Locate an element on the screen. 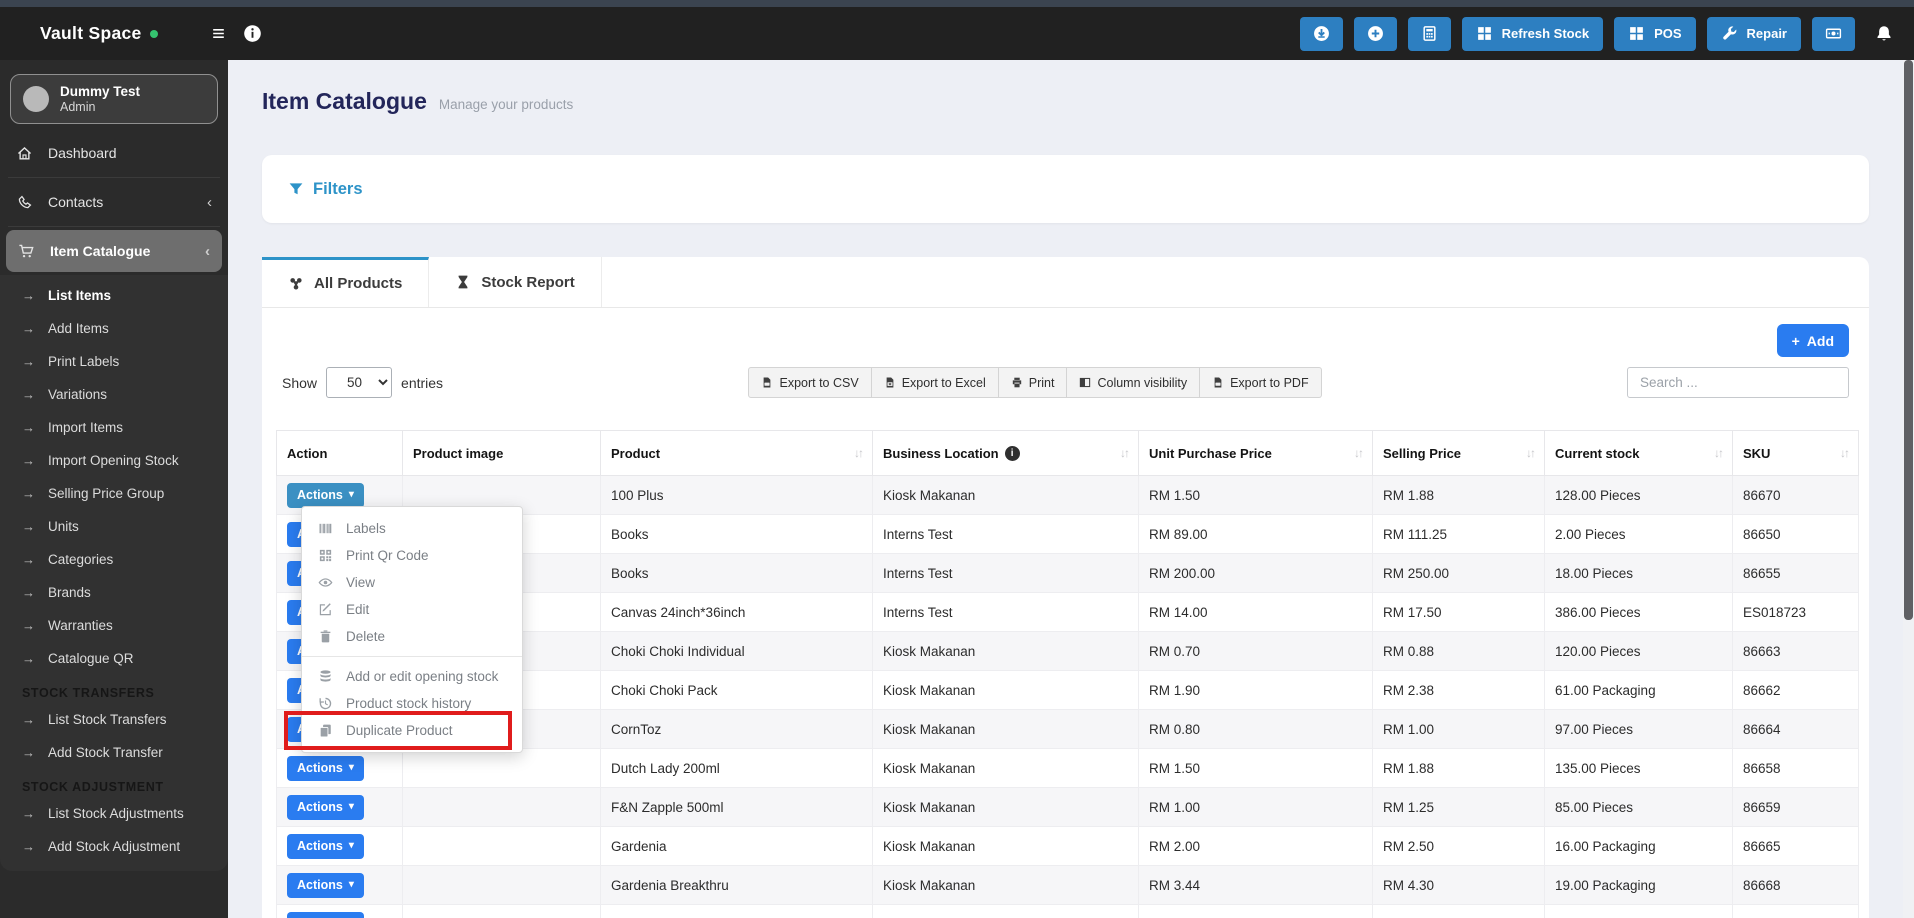 The image size is (1914, 918). filters-panel: Filters is located at coordinates (1065, 189).